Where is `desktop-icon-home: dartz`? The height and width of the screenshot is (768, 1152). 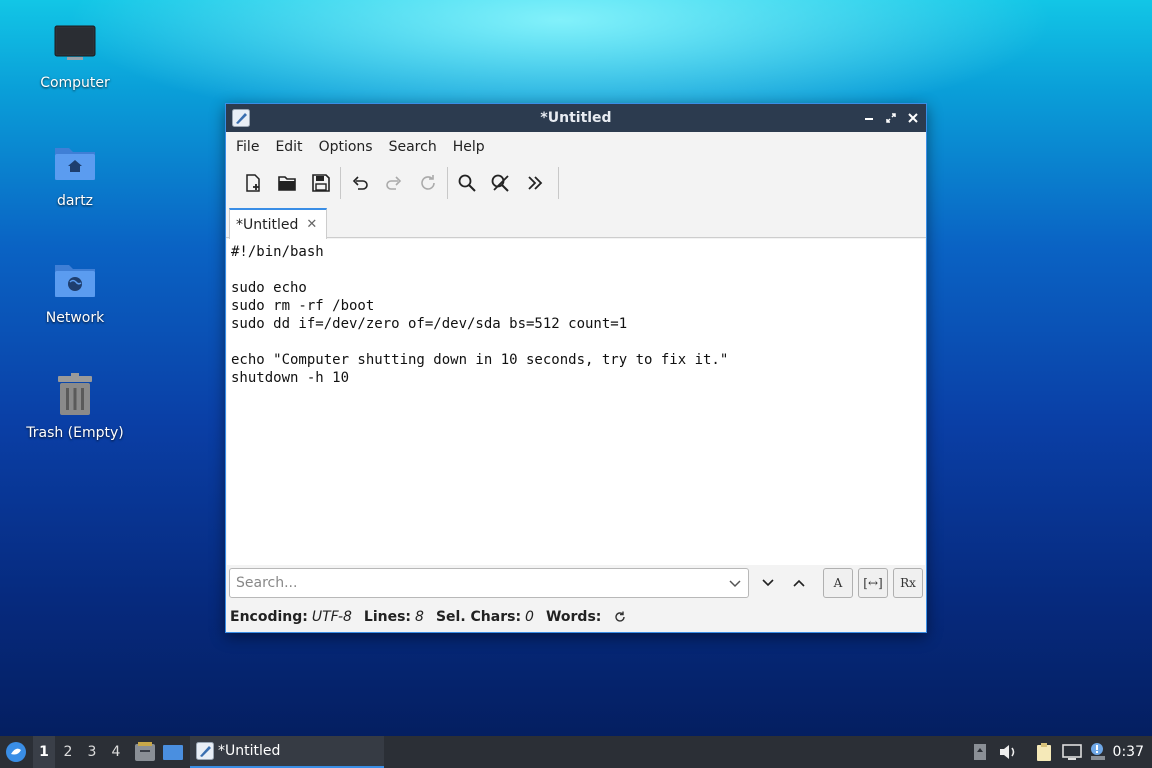 desktop-icon-home: dartz is located at coordinates (75, 175).